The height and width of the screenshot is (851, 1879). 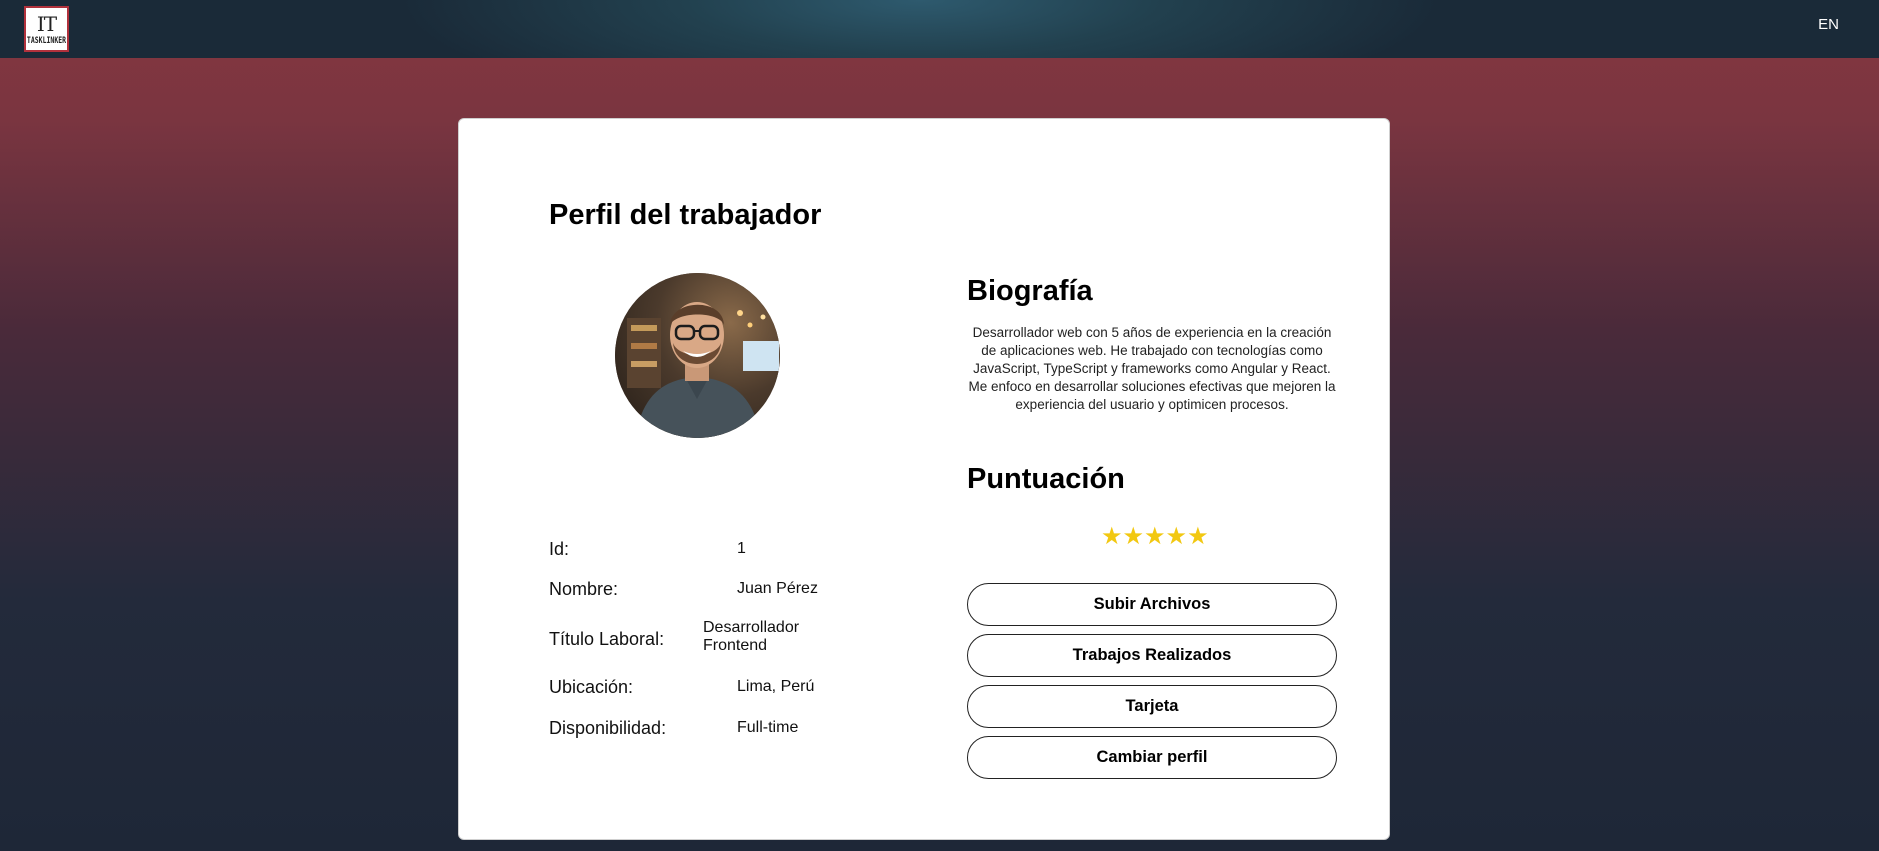 I want to click on field-id-label: Id:, so click(x=559, y=549).